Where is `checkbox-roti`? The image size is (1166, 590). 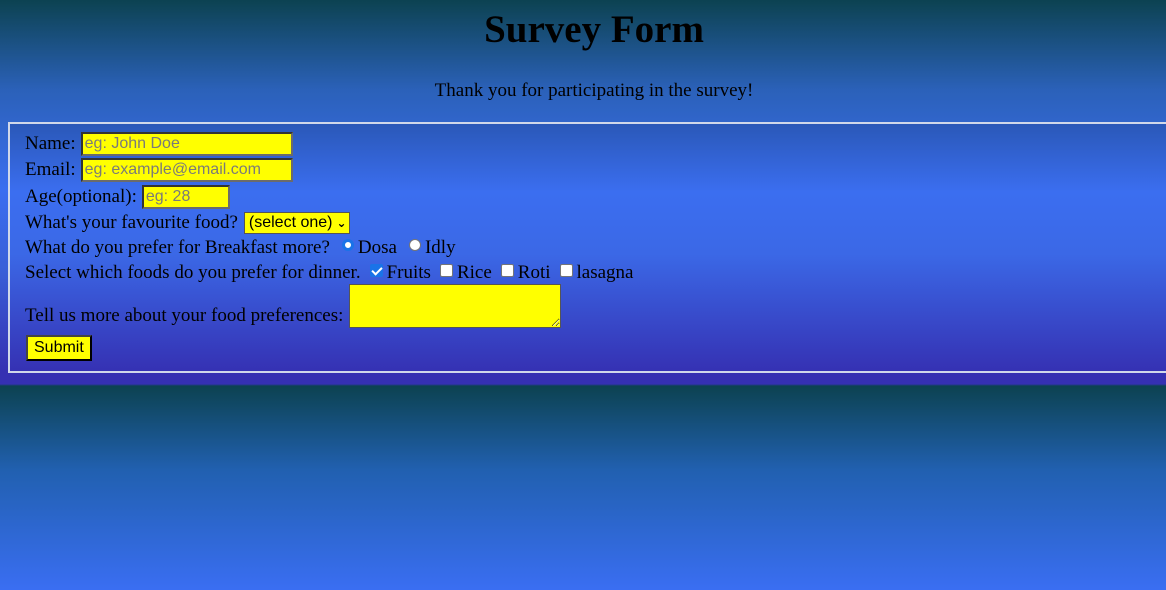
checkbox-roti is located at coordinates (507, 270).